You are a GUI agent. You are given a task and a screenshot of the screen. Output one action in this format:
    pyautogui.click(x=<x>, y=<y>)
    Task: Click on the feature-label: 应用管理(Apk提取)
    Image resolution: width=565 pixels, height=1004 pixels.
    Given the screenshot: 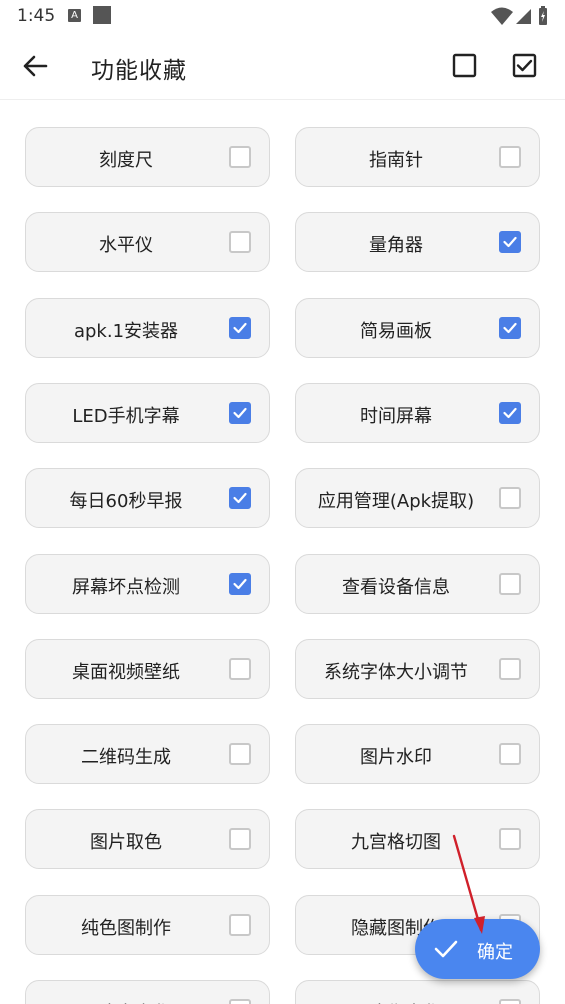 What is the action you would take?
    pyautogui.click(x=396, y=501)
    